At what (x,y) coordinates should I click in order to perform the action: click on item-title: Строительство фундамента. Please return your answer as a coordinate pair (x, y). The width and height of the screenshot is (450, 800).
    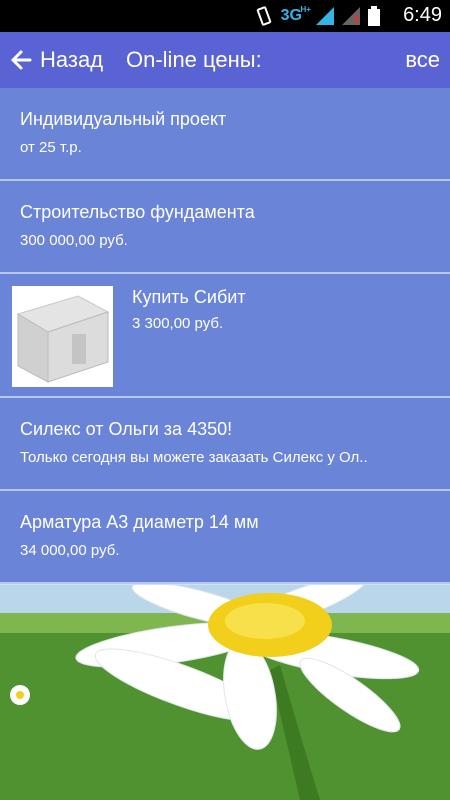
    Looking at the image, I should click on (137, 212).